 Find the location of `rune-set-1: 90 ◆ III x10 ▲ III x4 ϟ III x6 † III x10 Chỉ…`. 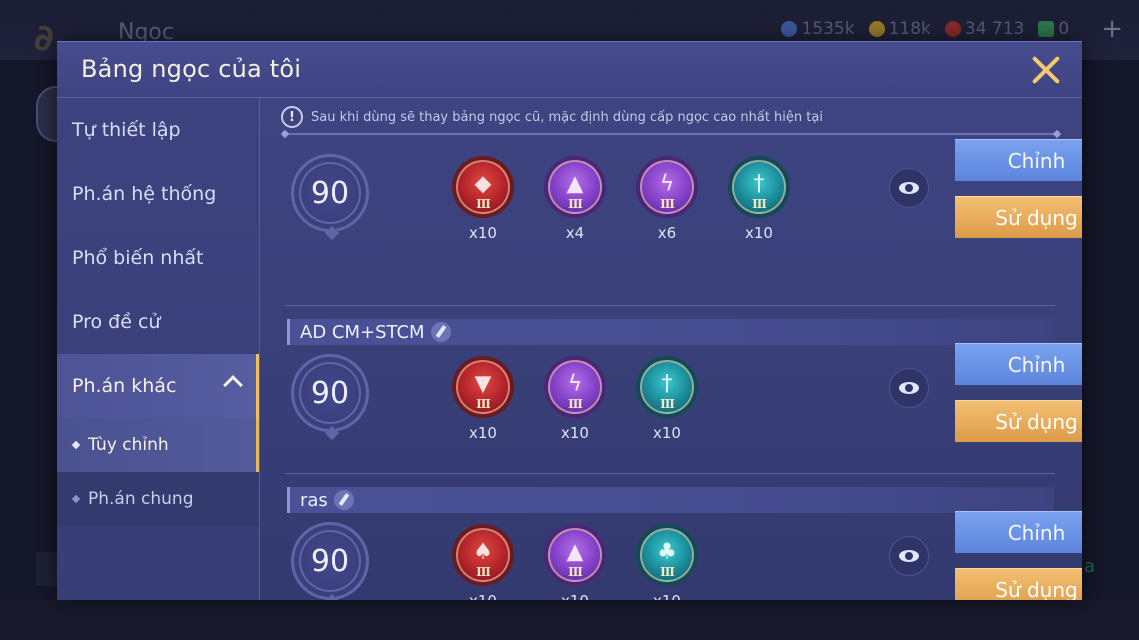

rune-set-1: 90 ◆ III x10 ▲ III x4 ϟ III x6 † III x10 Chỉ… is located at coordinates (671, 198).